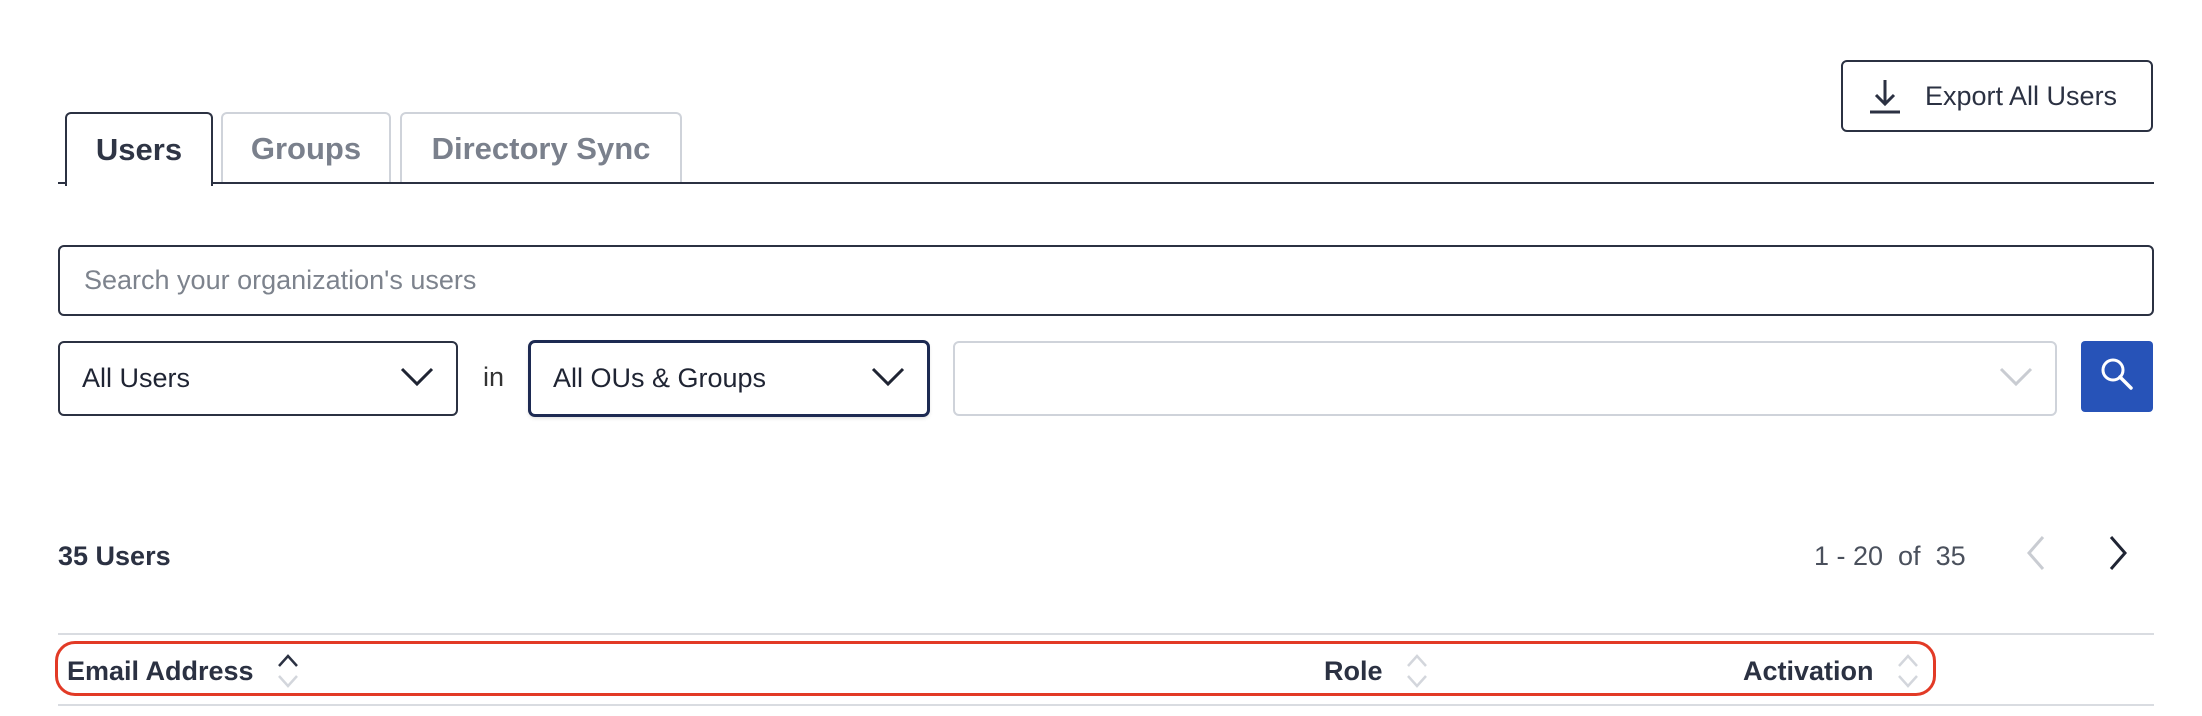 This screenshot has width=2202, height=716. I want to click on column-header-activation: Activation, so click(1831, 671).